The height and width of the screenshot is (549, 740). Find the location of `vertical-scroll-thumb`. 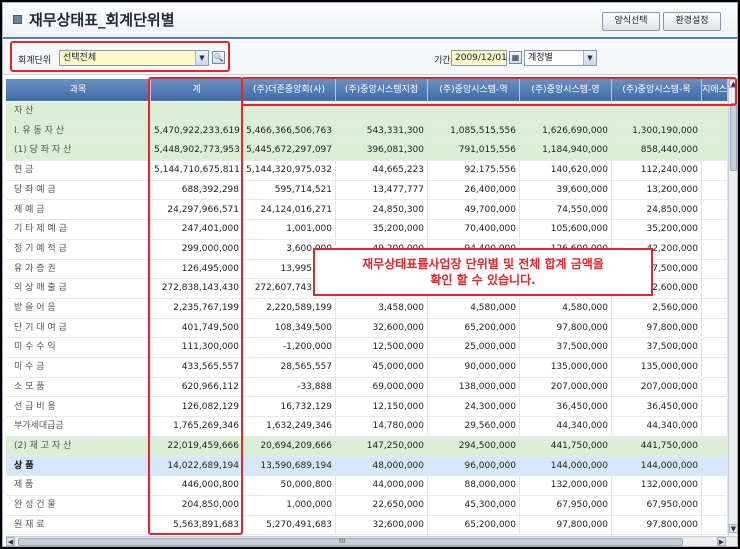

vertical-scroll-thumb is located at coordinates (733, 137).